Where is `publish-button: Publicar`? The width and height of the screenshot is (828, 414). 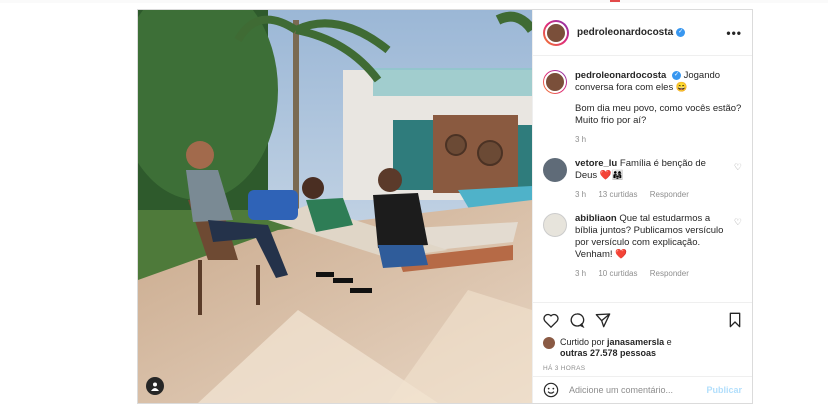
publish-button: Publicar is located at coordinates (724, 390).